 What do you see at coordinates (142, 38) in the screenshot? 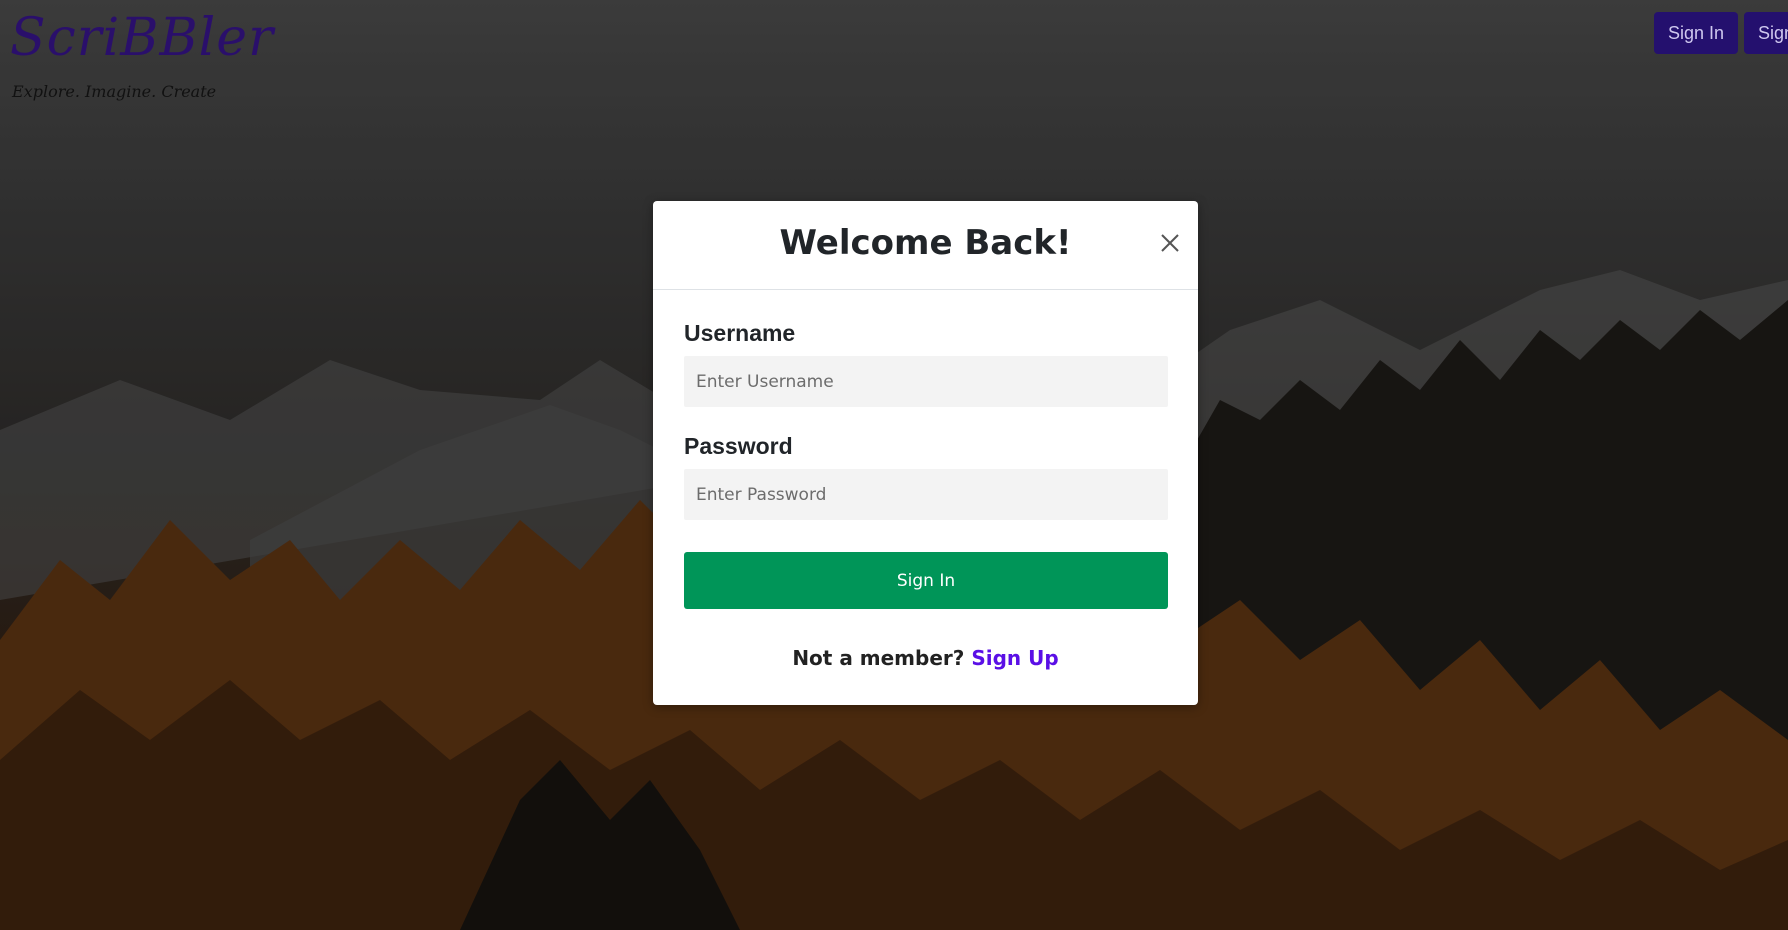
I see `brand-logo: ScriBBler` at bounding box center [142, 38].